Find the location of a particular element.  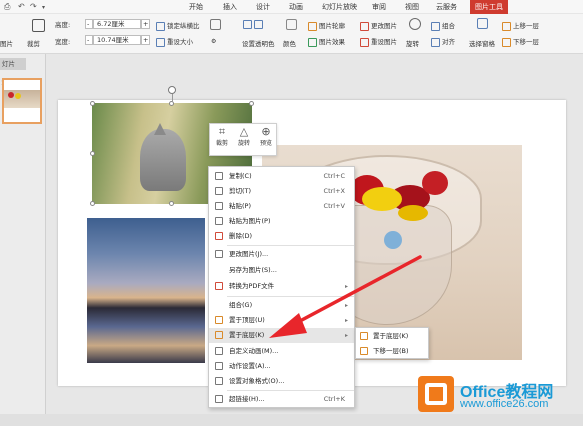

cat-ear is located at coordinates (160, 129).